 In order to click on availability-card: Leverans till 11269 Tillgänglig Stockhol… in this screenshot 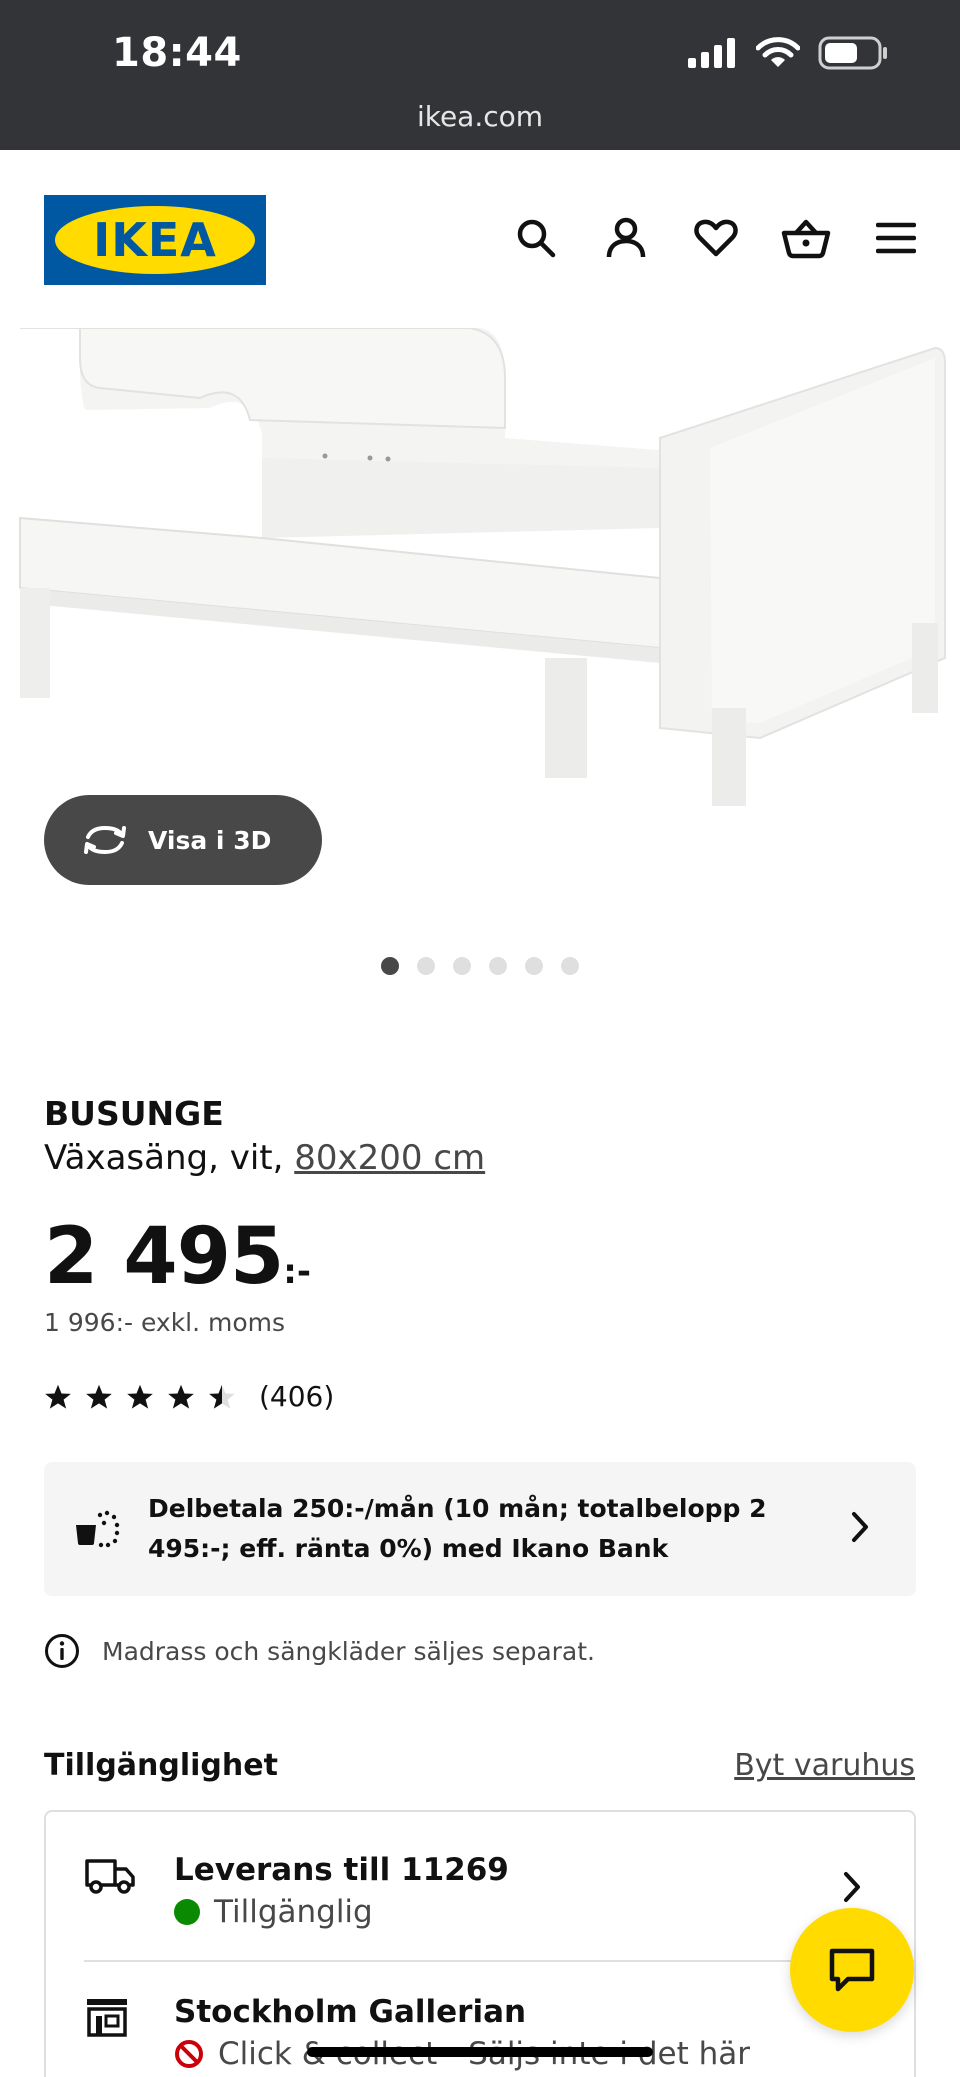, I will do `click(480, 1943)`.